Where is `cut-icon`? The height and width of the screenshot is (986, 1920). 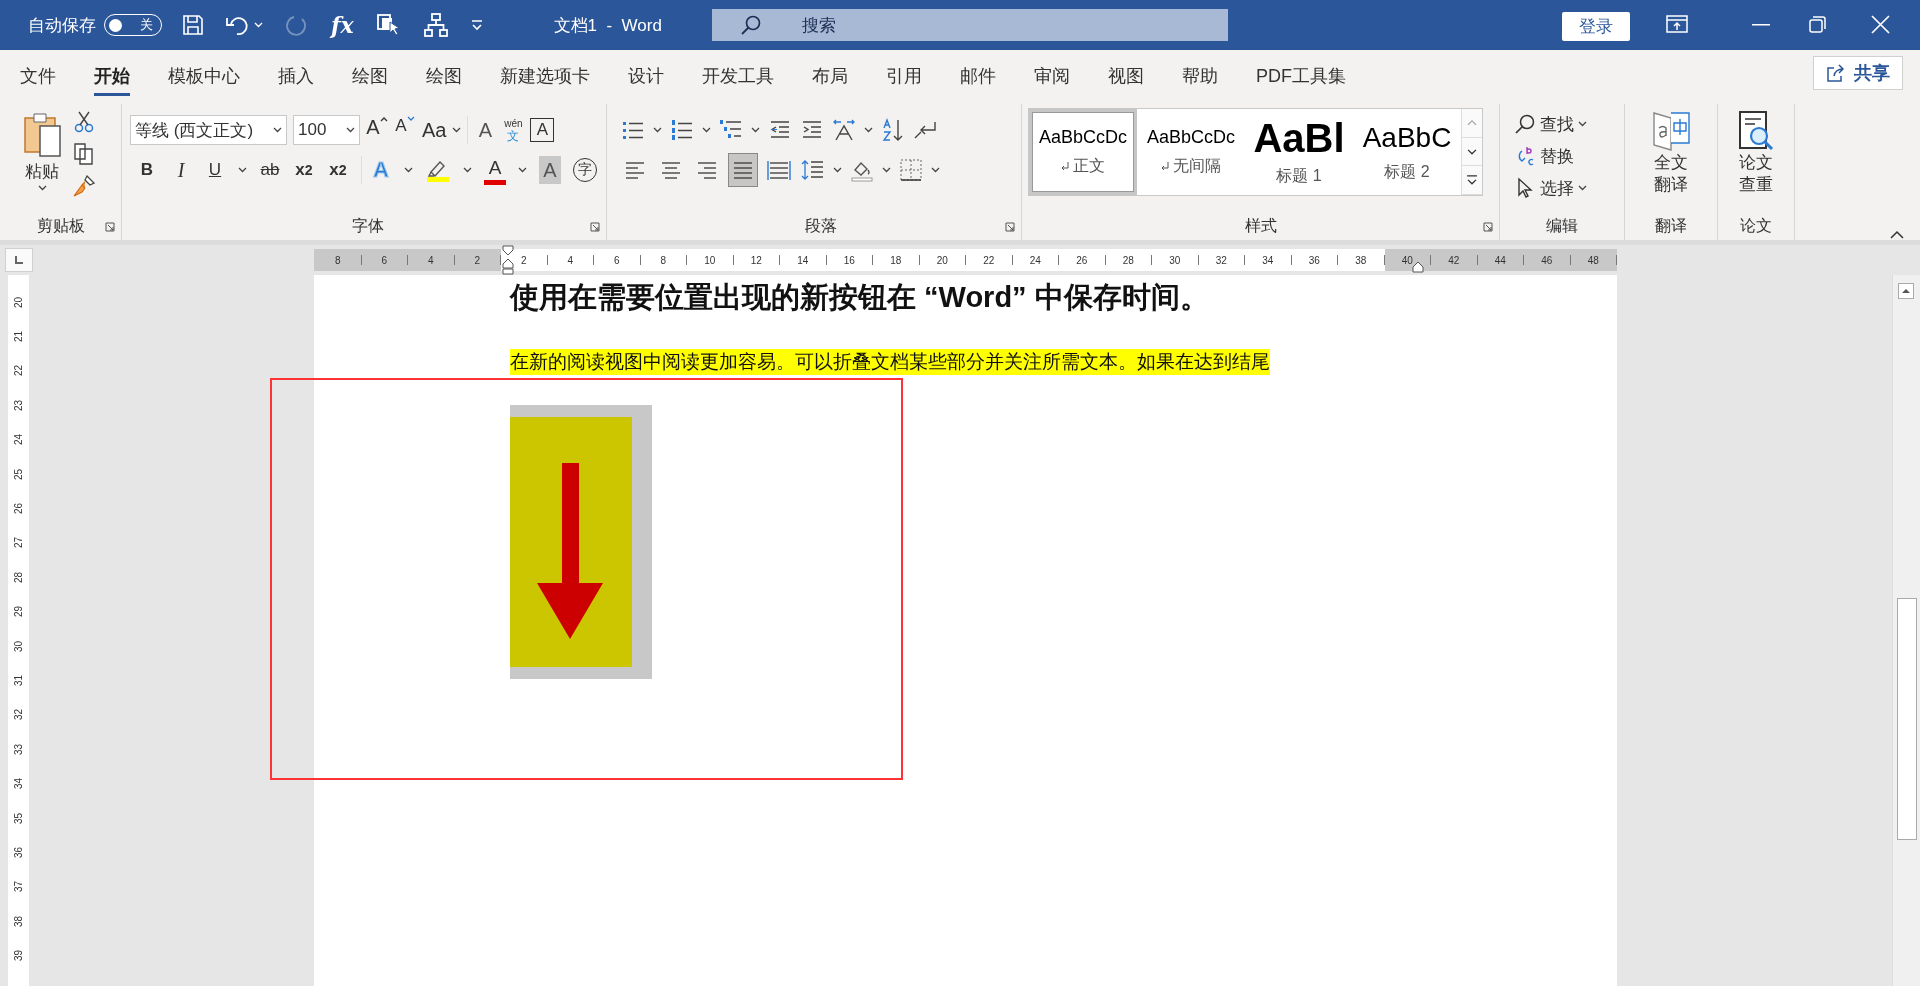
cut-icon is located at coordinates (84, 122).